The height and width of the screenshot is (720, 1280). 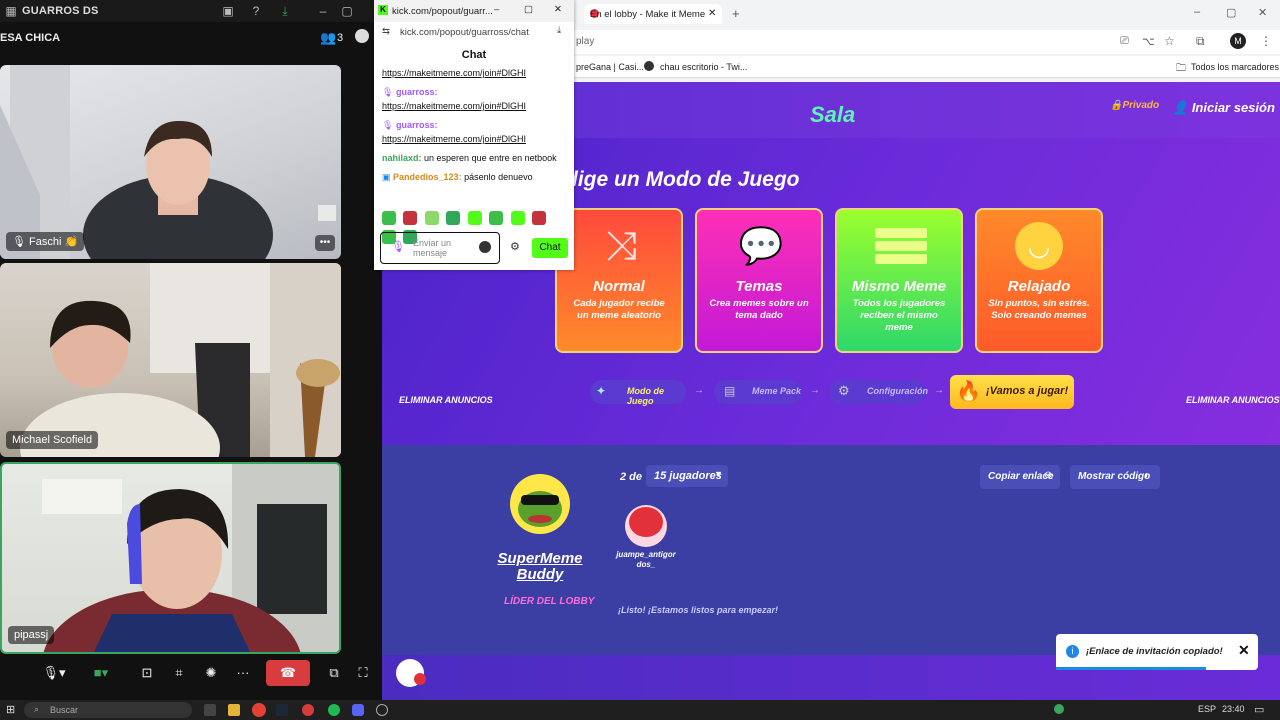 What do you see at coordinates (427, 177) in the screenshot?
I see `chat-username: Pandedios_123:` at bounding box center [427, 177].